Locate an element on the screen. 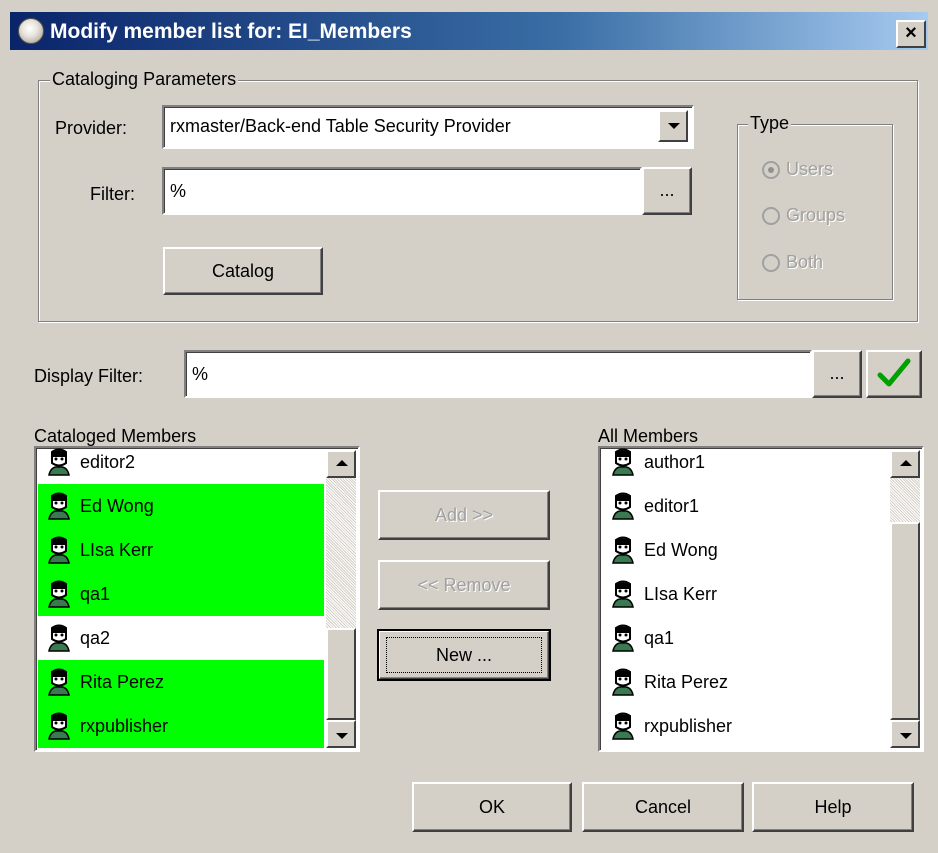  provider-dropdown-button is located at coordinates (673, 126).